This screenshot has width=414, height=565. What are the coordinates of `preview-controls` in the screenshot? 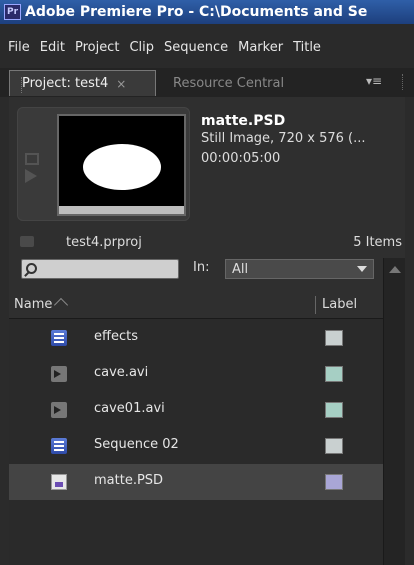 It's located at (36, 179).